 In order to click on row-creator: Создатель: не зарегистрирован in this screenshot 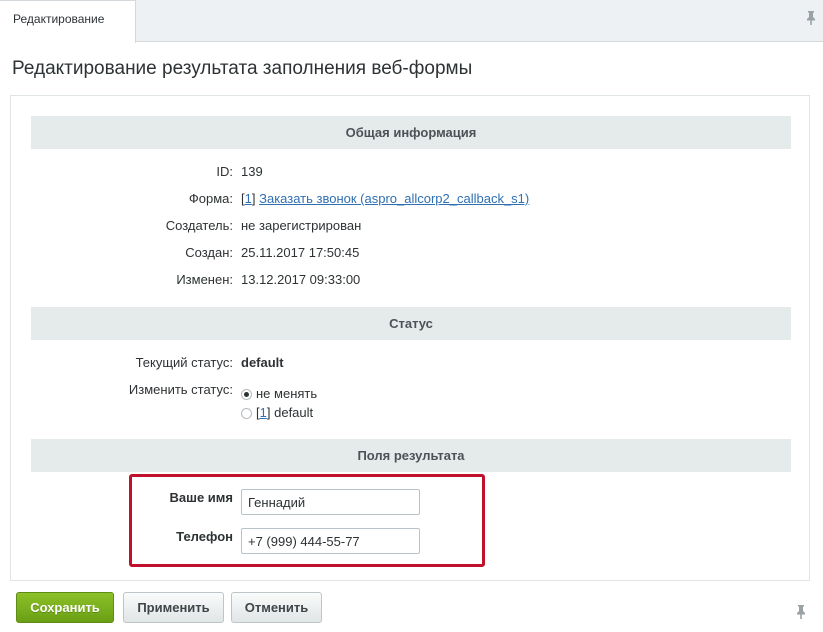, I will do `click(401, 228)`.